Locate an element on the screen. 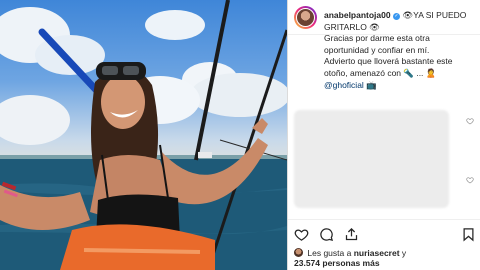  caption-line-5: Advierto que lloverá bastante este is located at coordinates (388, 61).